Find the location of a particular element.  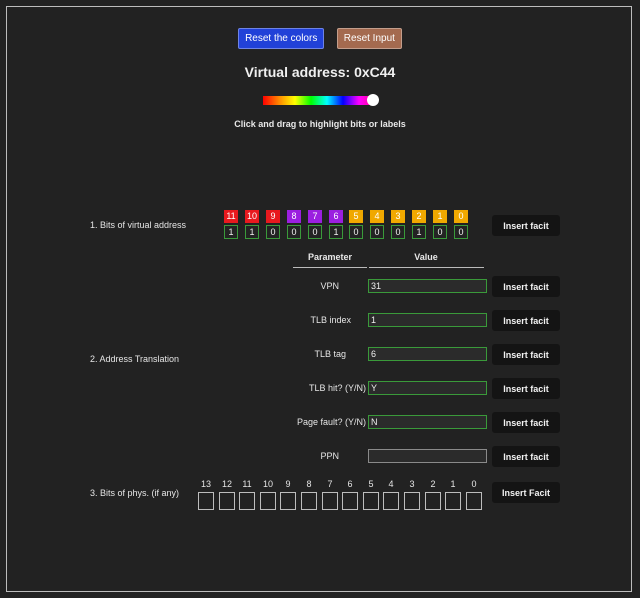

virtual-bit: 10 1 is located at coordinates (252, 224).